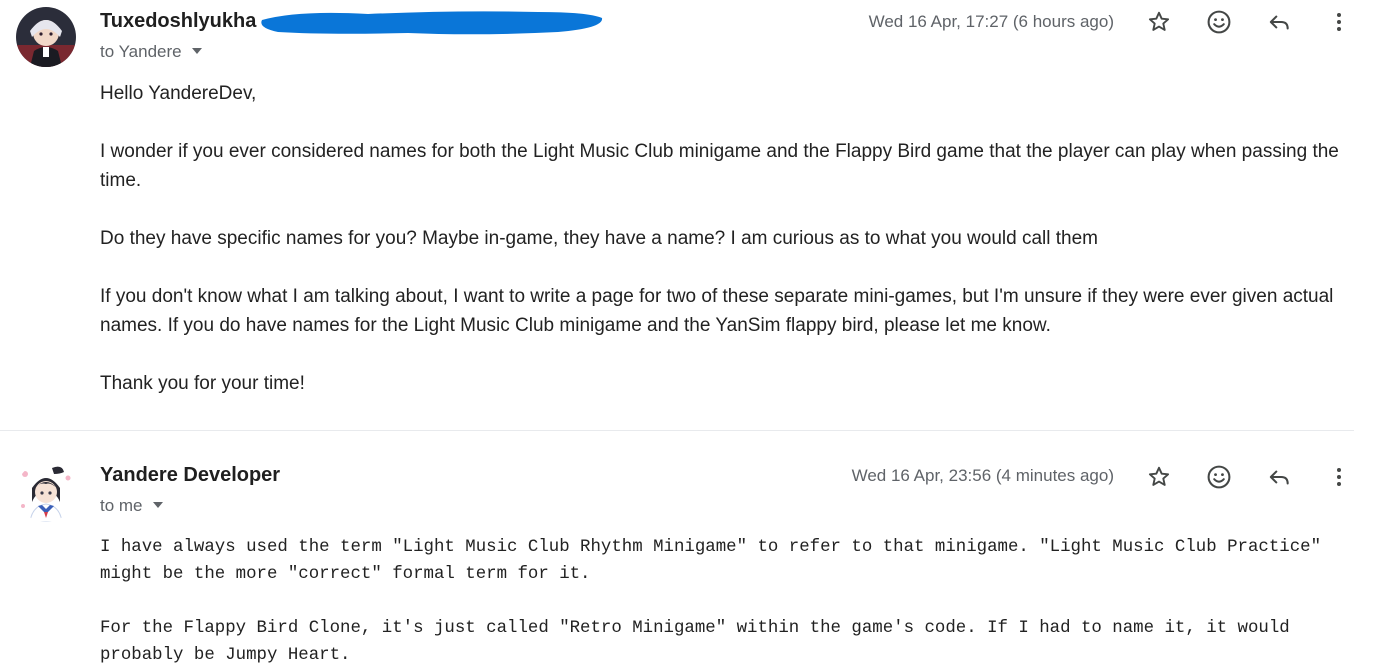  I want to click on timestamp: Wed 16 Apr, 23:56 (4 minutes ago), so click(982, 475).